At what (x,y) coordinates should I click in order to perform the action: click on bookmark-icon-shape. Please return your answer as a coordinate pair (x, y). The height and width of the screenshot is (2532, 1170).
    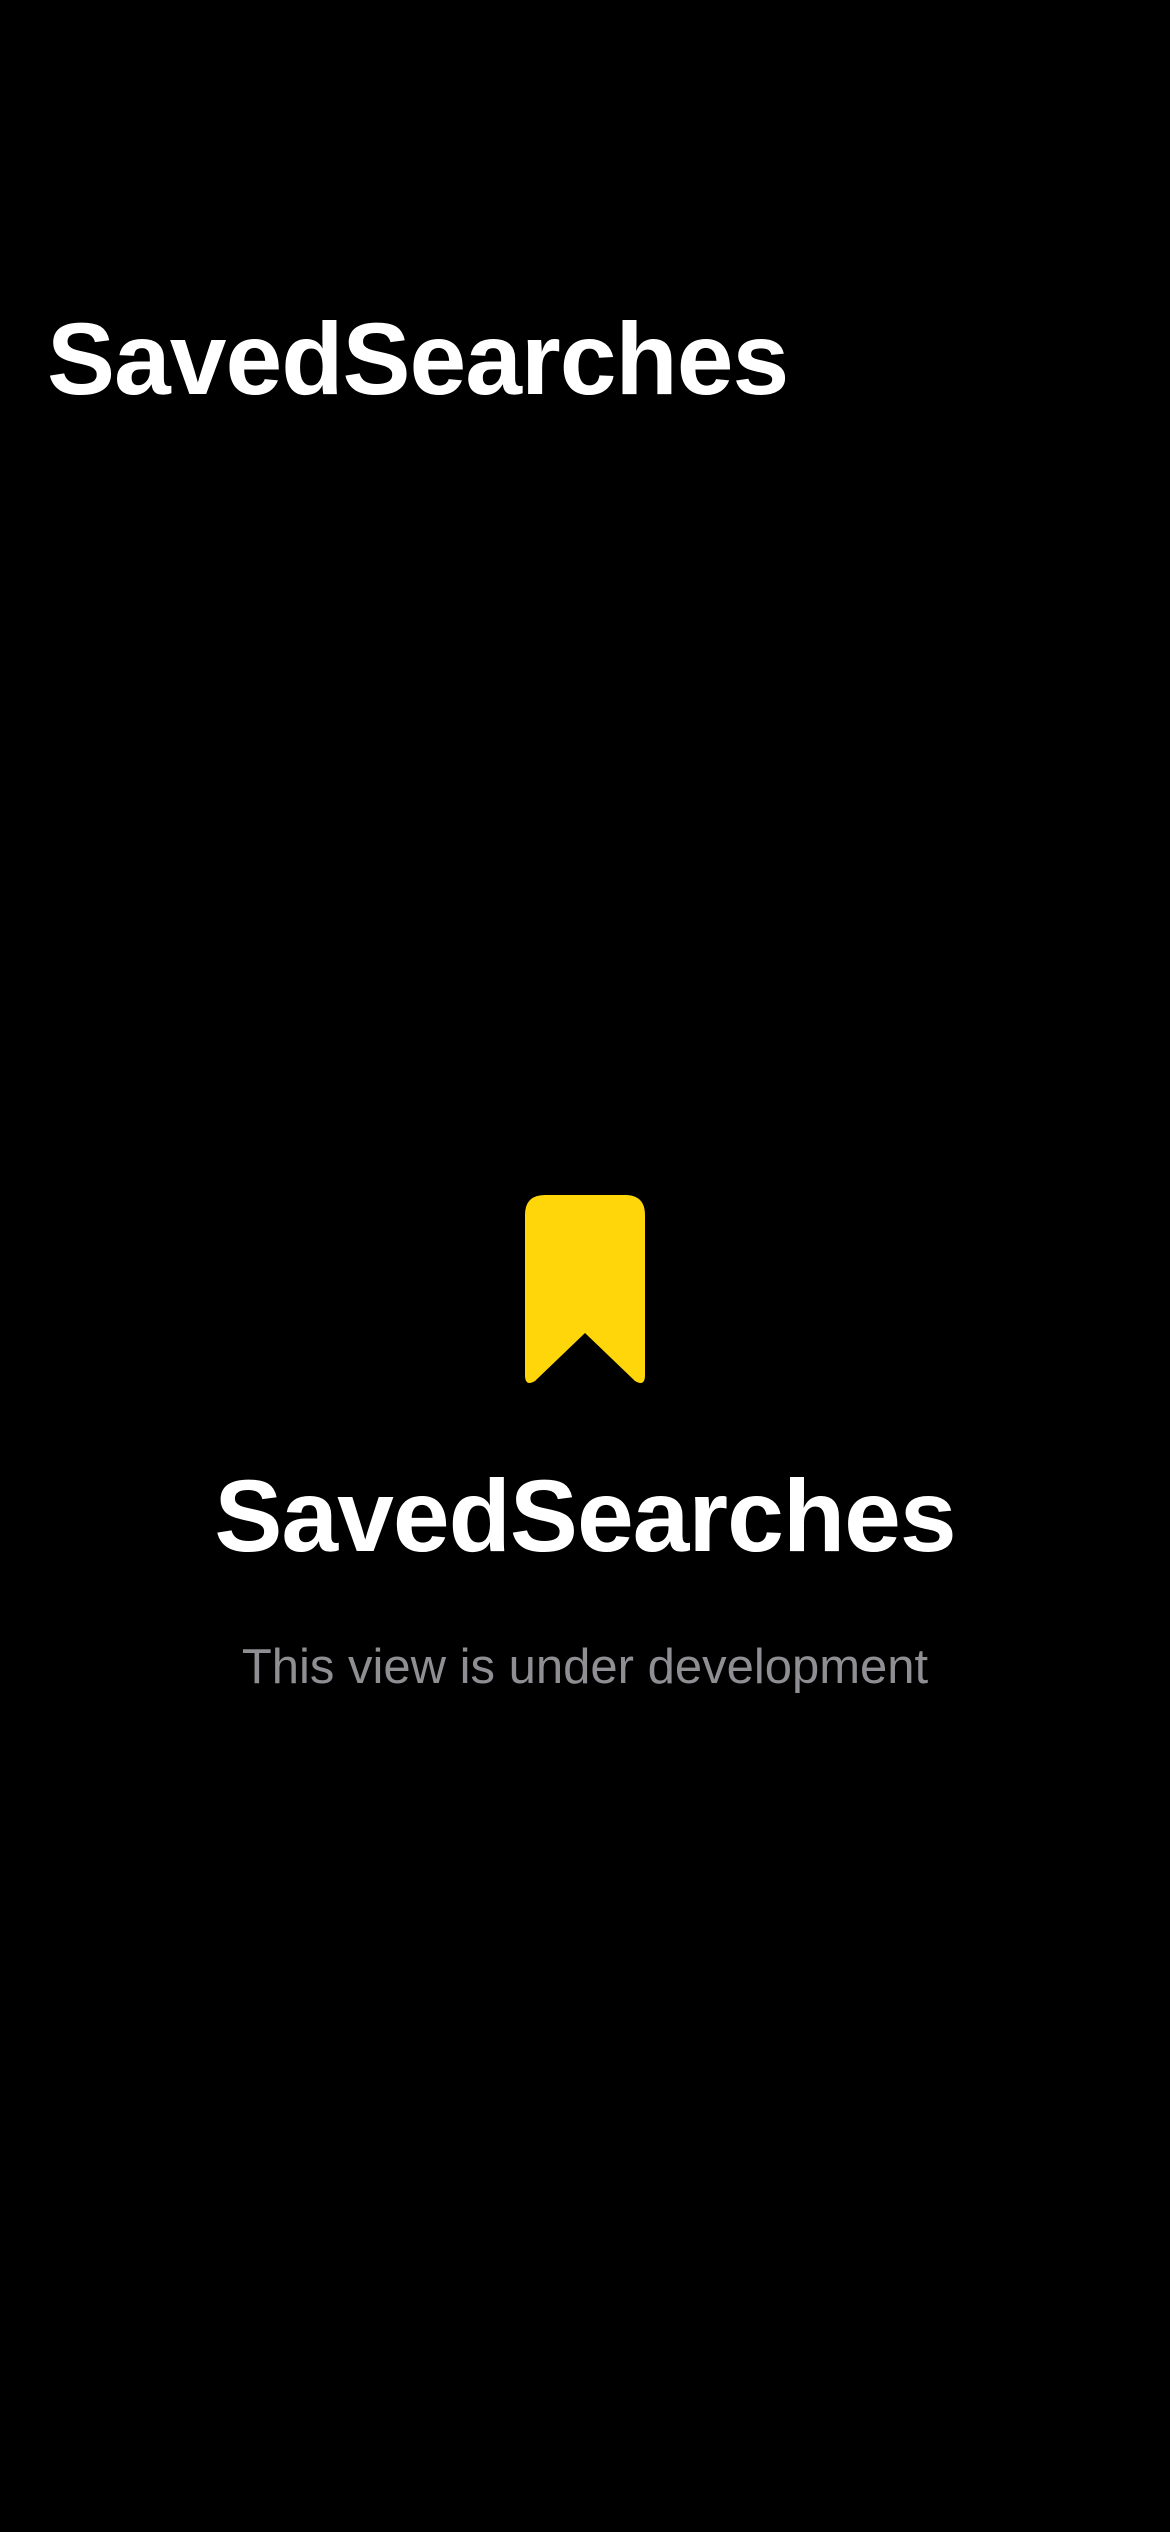
    Looking at the image, I should click on (585, 1289).